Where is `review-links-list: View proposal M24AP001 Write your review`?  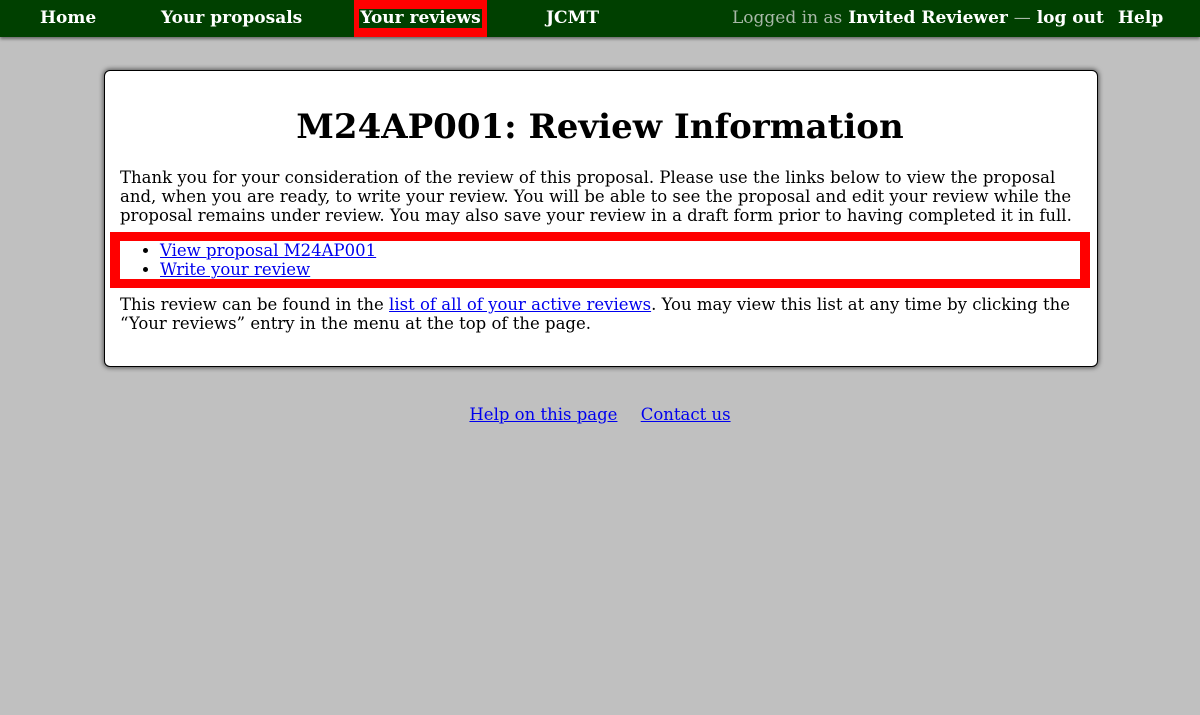 review-links-list: View proposal M24AP001 Write your review is located at coordinates (600, 260).